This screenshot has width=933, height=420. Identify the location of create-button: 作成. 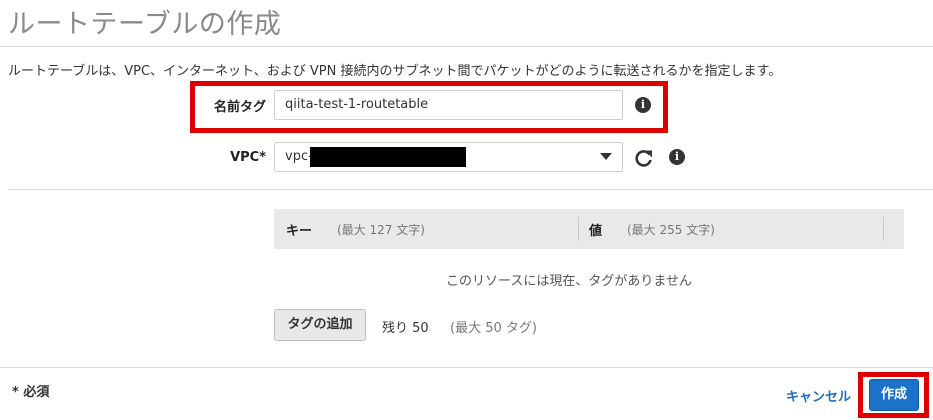
(894, 395).